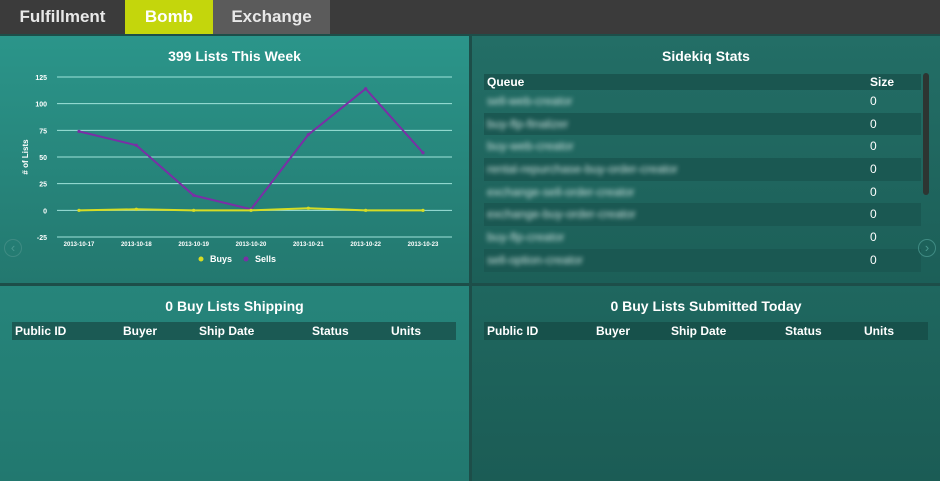 The height and width of the screenshot is (481, 940). I want to click on legend-marker-sells, so click(246, 259).